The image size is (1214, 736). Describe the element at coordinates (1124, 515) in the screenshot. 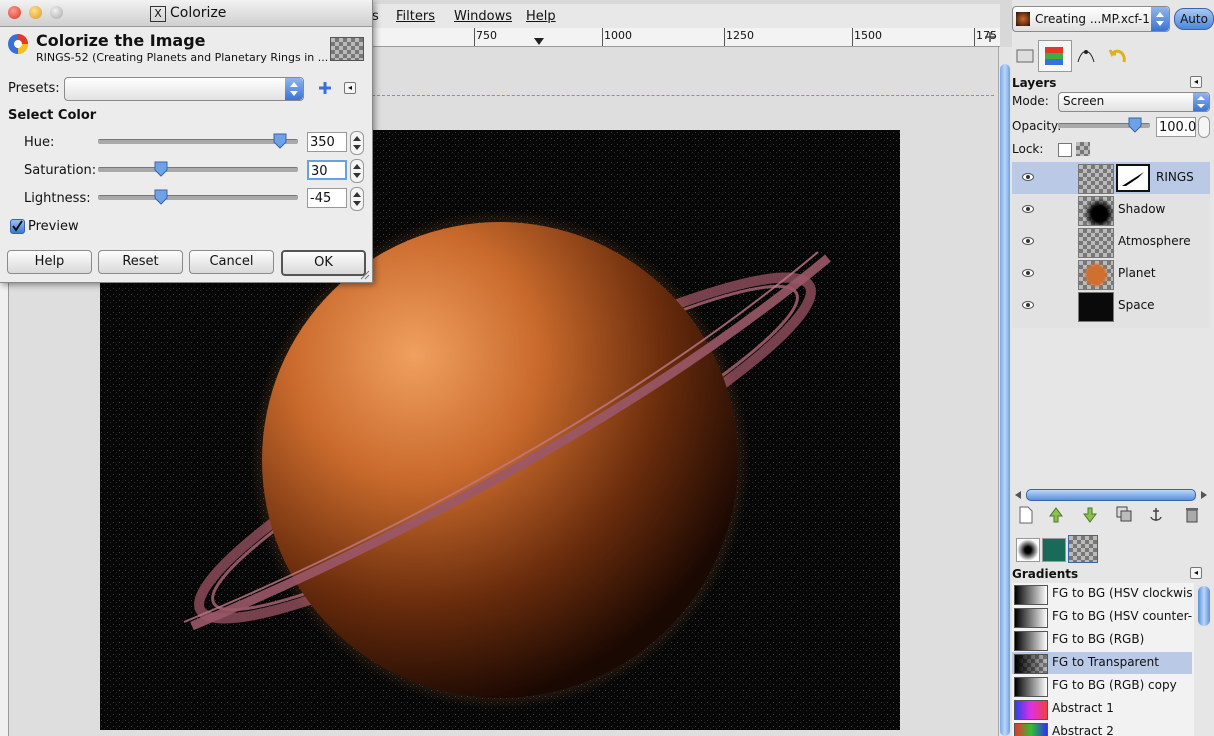

I see `duplicate-layer-icon` at that location.